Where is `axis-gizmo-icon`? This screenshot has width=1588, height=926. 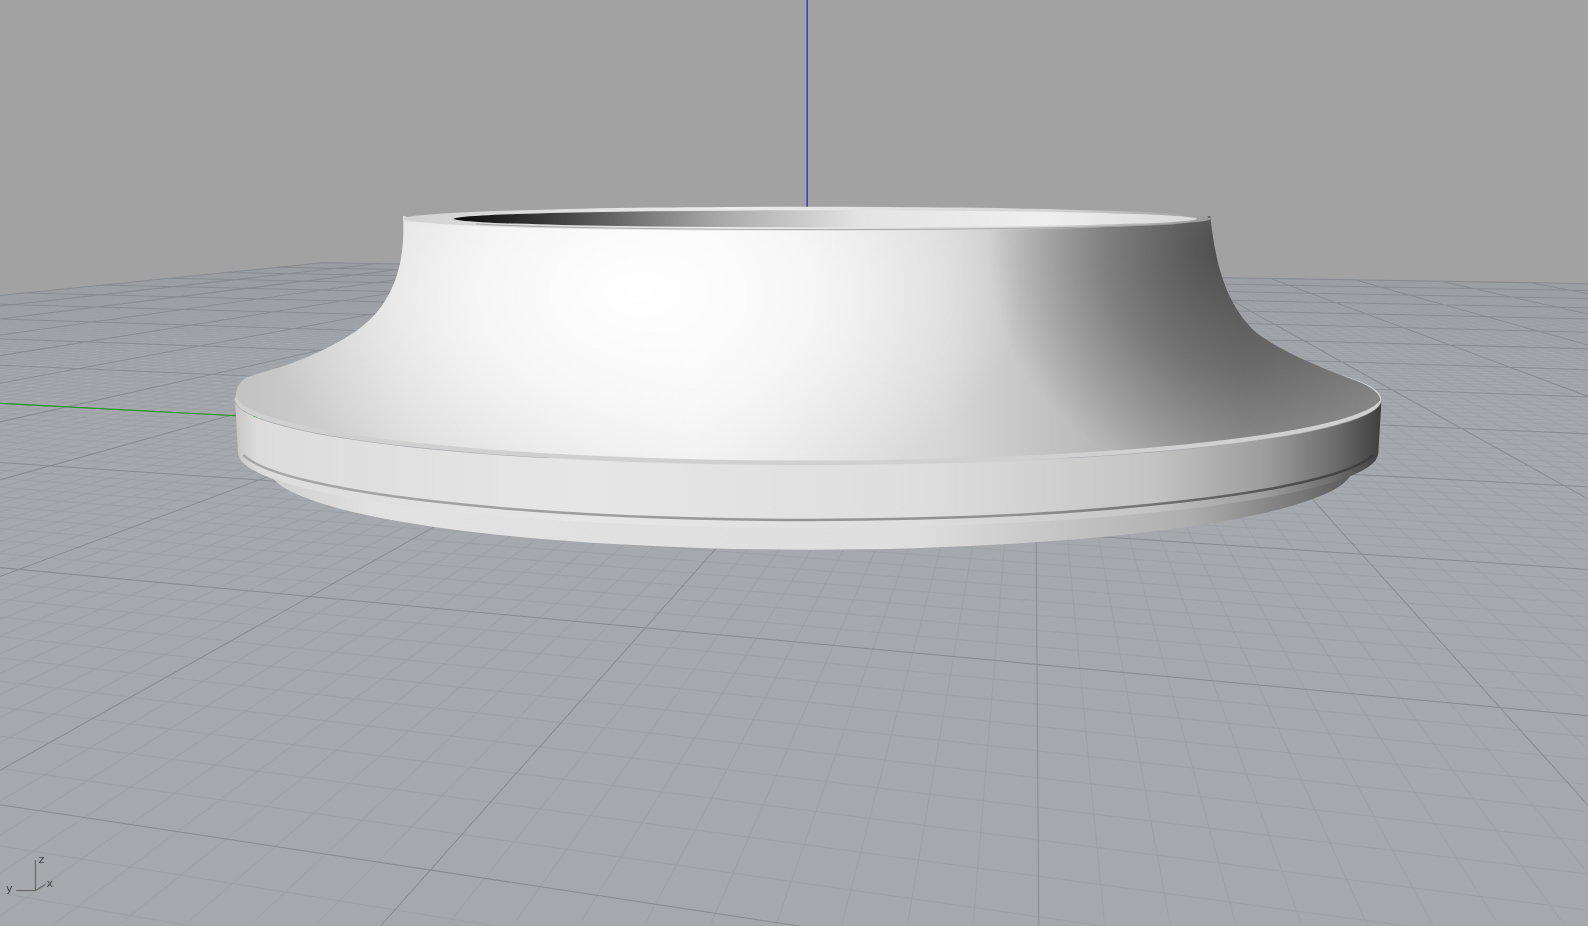 axis-gizmo-icon is located at coordinates (31, 875).